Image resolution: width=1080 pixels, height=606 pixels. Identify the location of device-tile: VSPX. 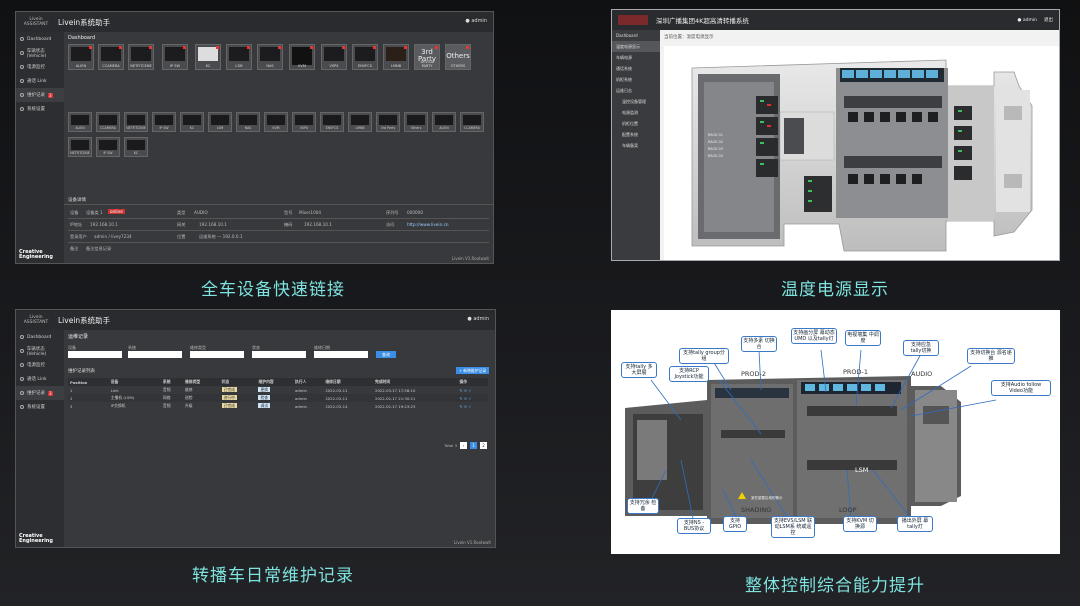
(334, 57).